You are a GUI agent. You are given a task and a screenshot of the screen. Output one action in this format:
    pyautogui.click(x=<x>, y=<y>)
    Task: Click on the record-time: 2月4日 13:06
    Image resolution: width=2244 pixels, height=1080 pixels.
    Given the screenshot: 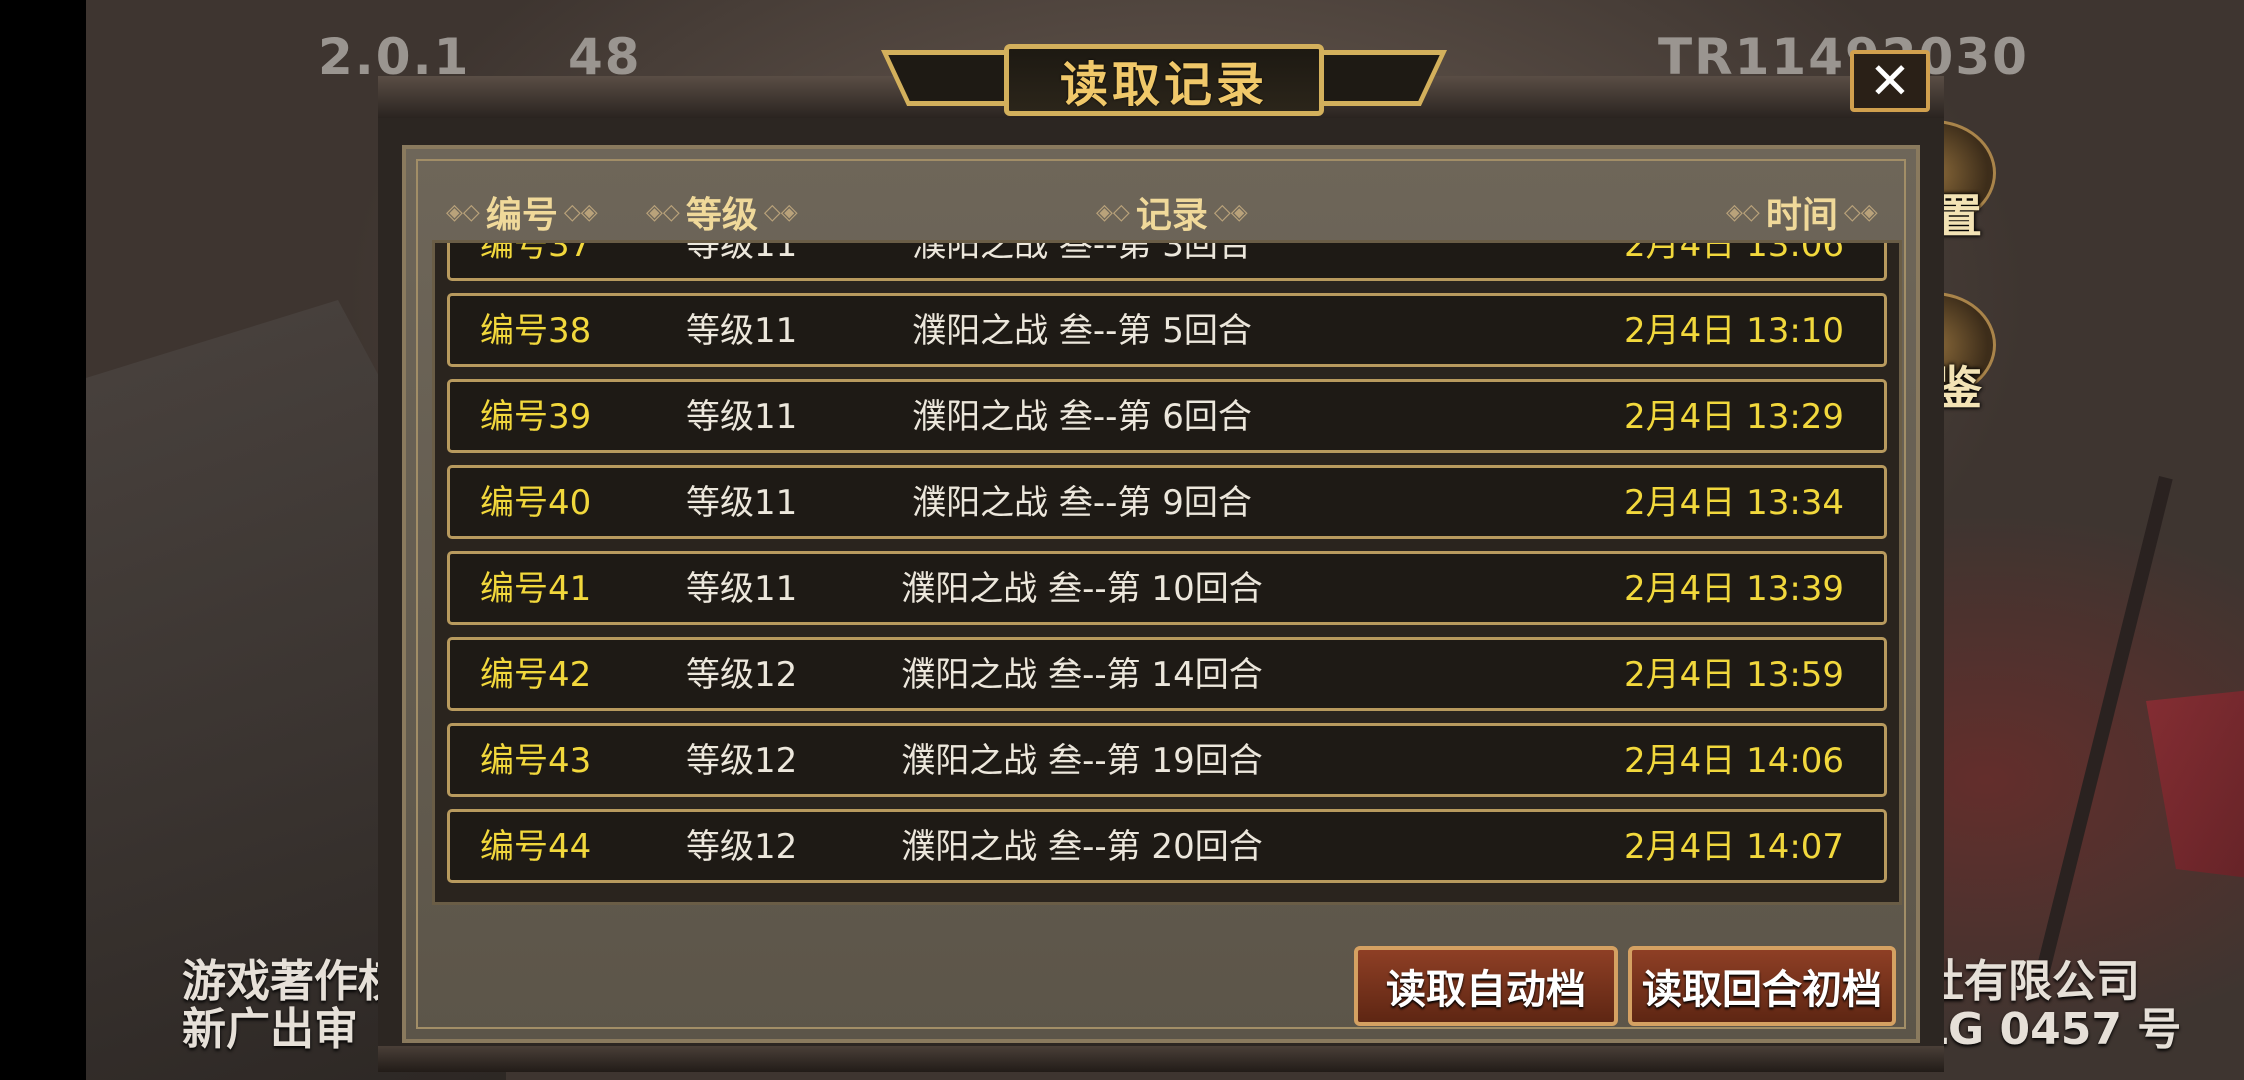 What is the action you would take?
    pyautogui.click(x=1734, y=252)
    